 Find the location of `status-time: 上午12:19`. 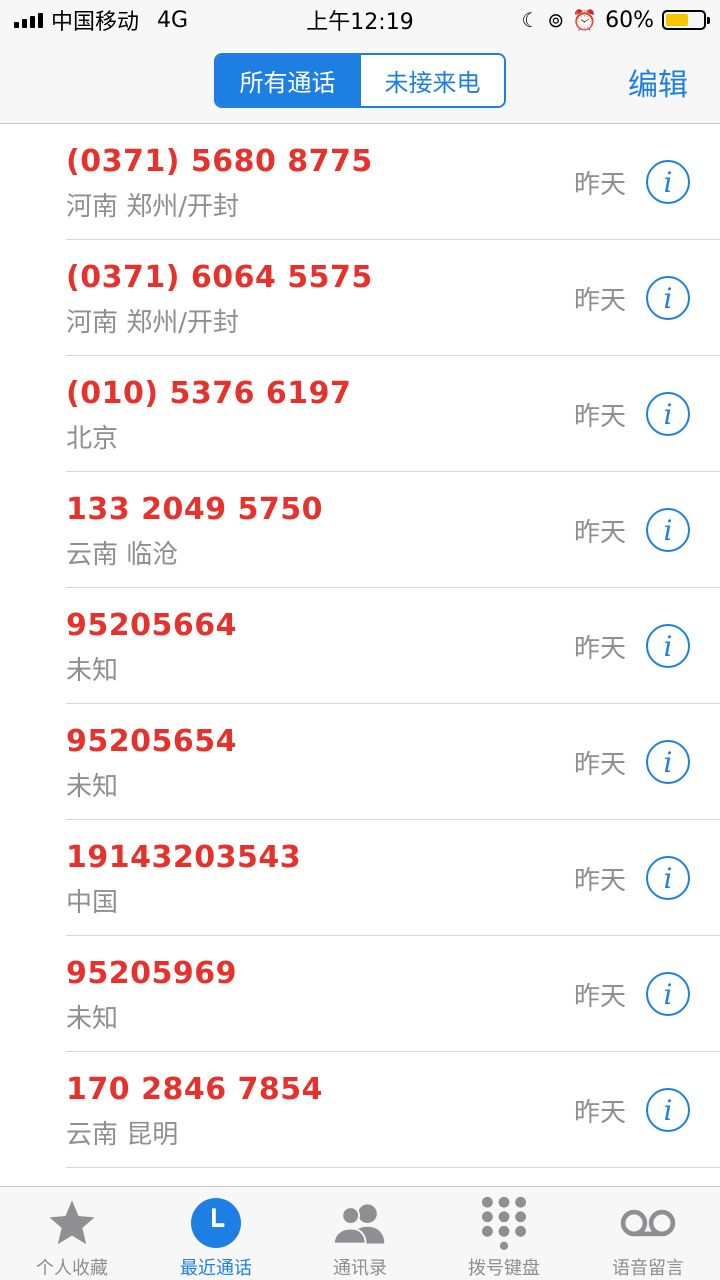

status-time: 上午12:19 is located at coordinates (360, 22).